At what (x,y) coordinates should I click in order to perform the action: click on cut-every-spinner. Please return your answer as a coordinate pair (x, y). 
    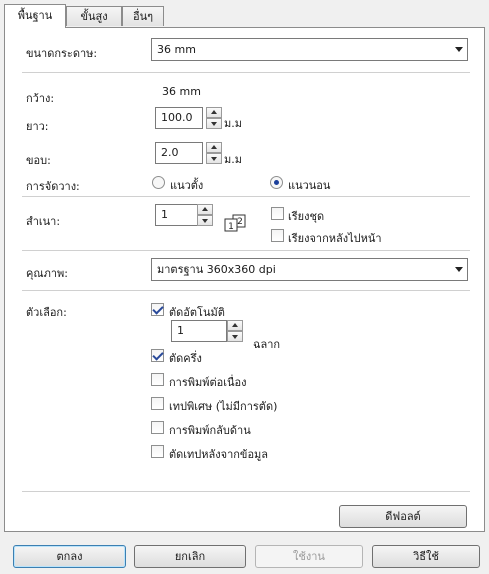
    Looking at the image, I should click on (235, 331).